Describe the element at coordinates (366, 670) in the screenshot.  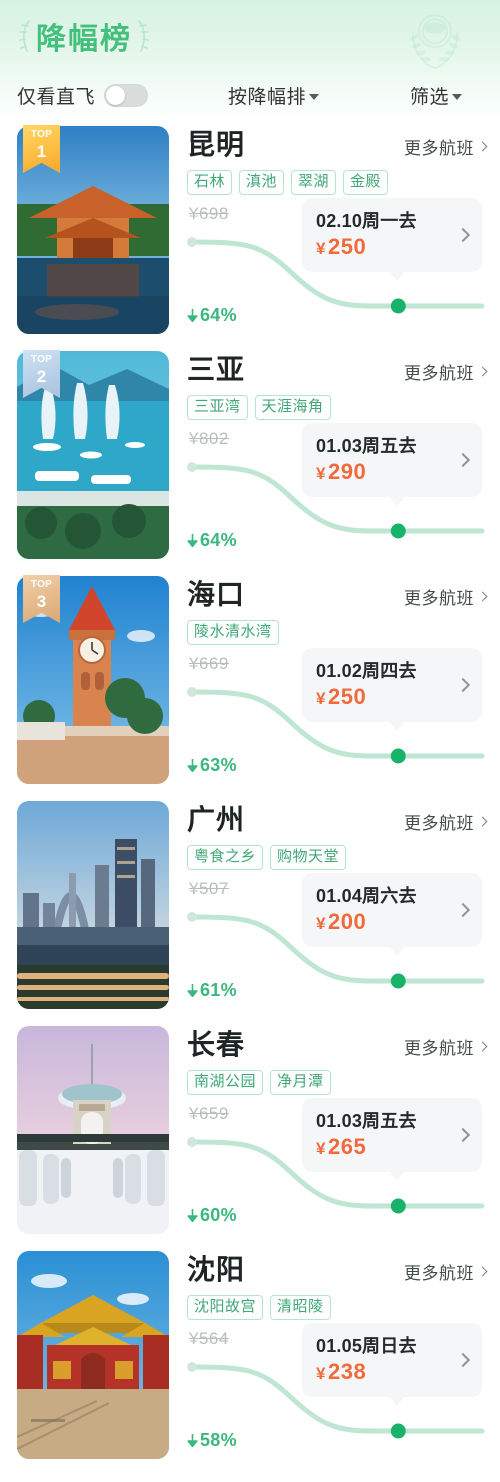
I see `depart-date: 01.02周四去` at that location.